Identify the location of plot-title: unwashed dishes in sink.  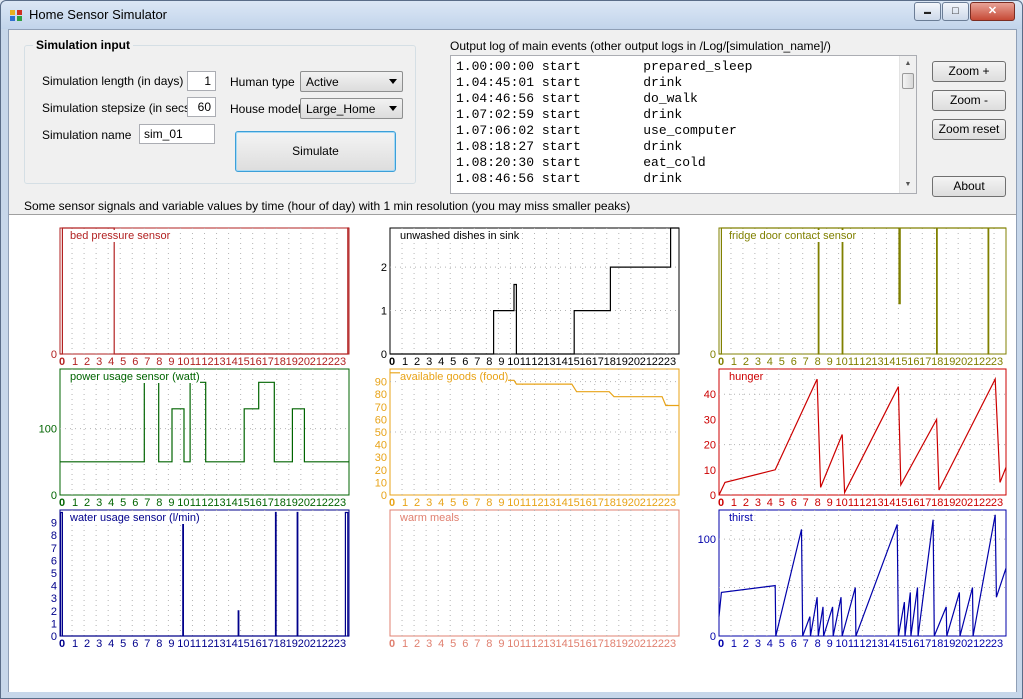
(460, 236).